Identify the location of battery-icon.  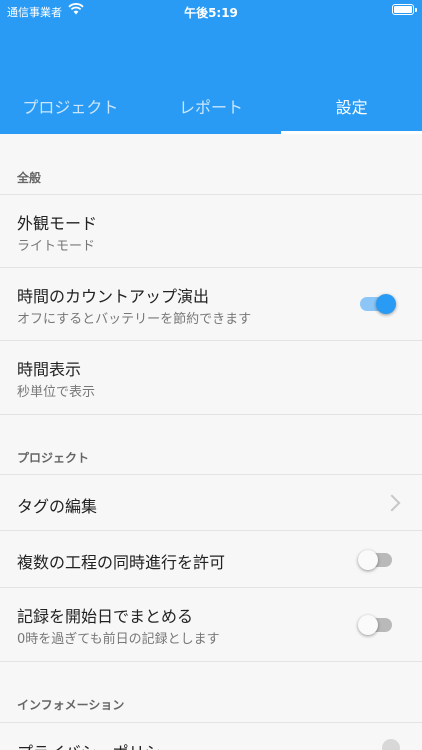
(404, 9).